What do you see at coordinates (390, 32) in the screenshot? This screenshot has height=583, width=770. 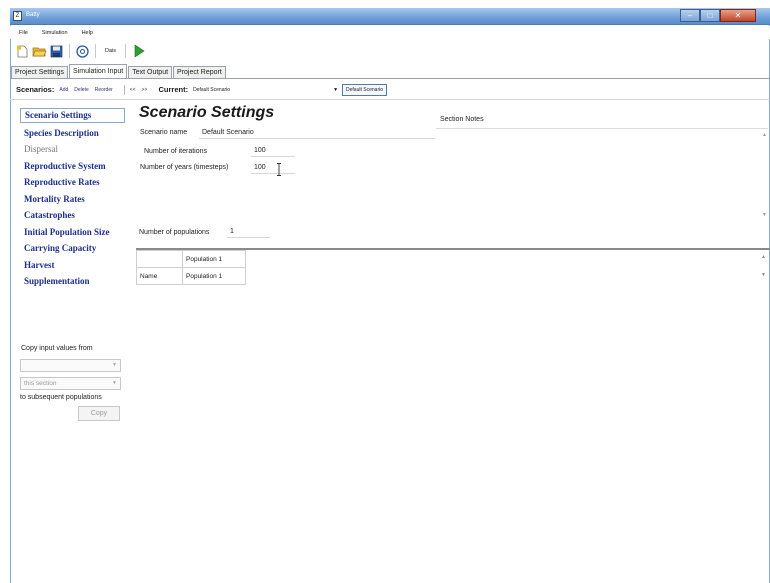 I see `menu-bar: File Simulation Help` at bounding box center [390, 32].